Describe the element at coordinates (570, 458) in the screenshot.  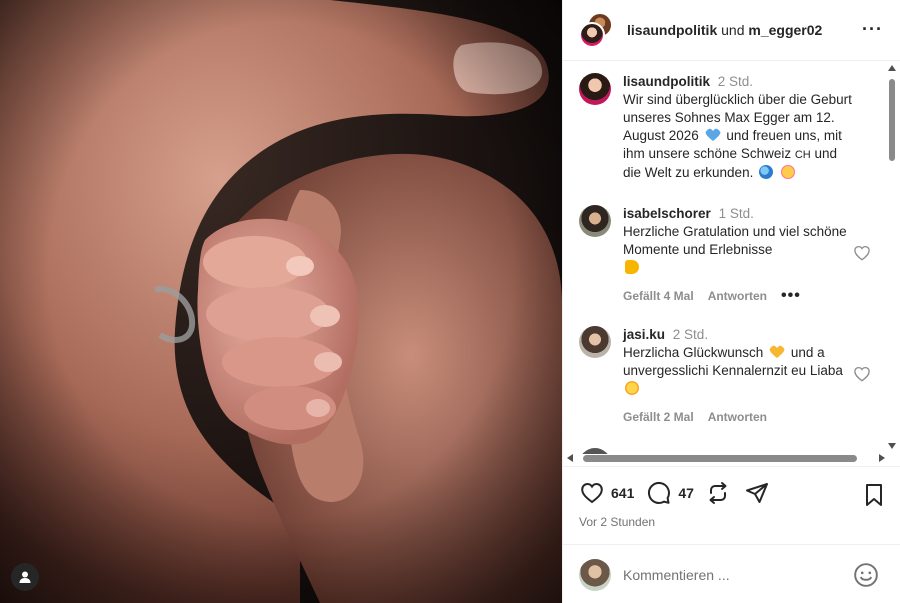
I see `scroll-left-icon` at that location.